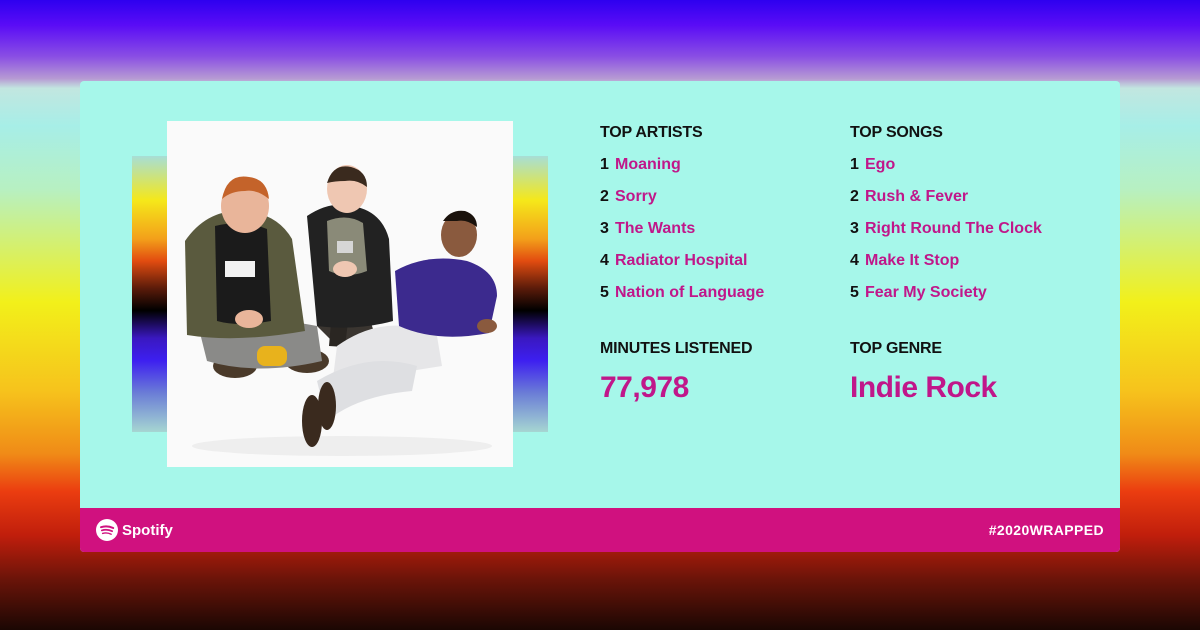  Describe the element at coordinates (715, 203) in the screenshot. I see `list-item: 2 Sorry` at that location.